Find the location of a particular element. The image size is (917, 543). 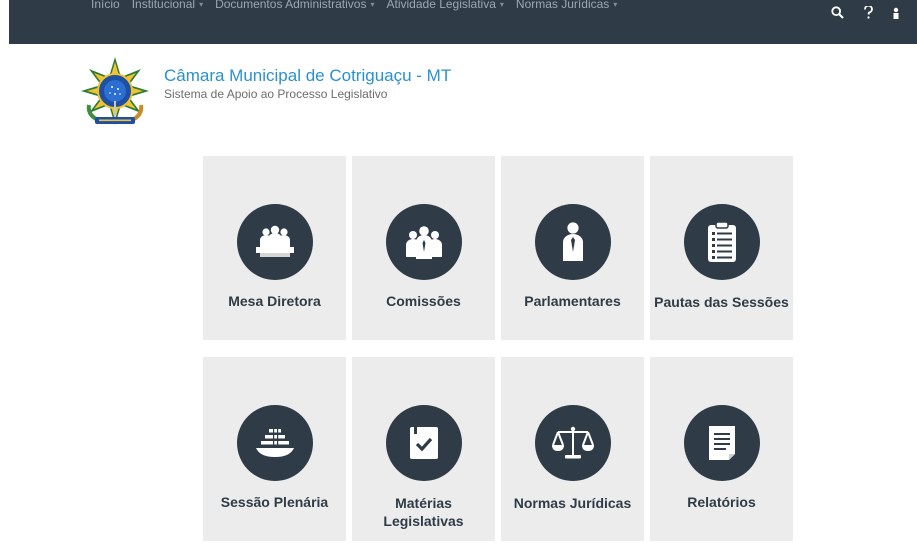

tile-sessao-plenaria: Sessão Plenária is located at coordinates (274, 449).